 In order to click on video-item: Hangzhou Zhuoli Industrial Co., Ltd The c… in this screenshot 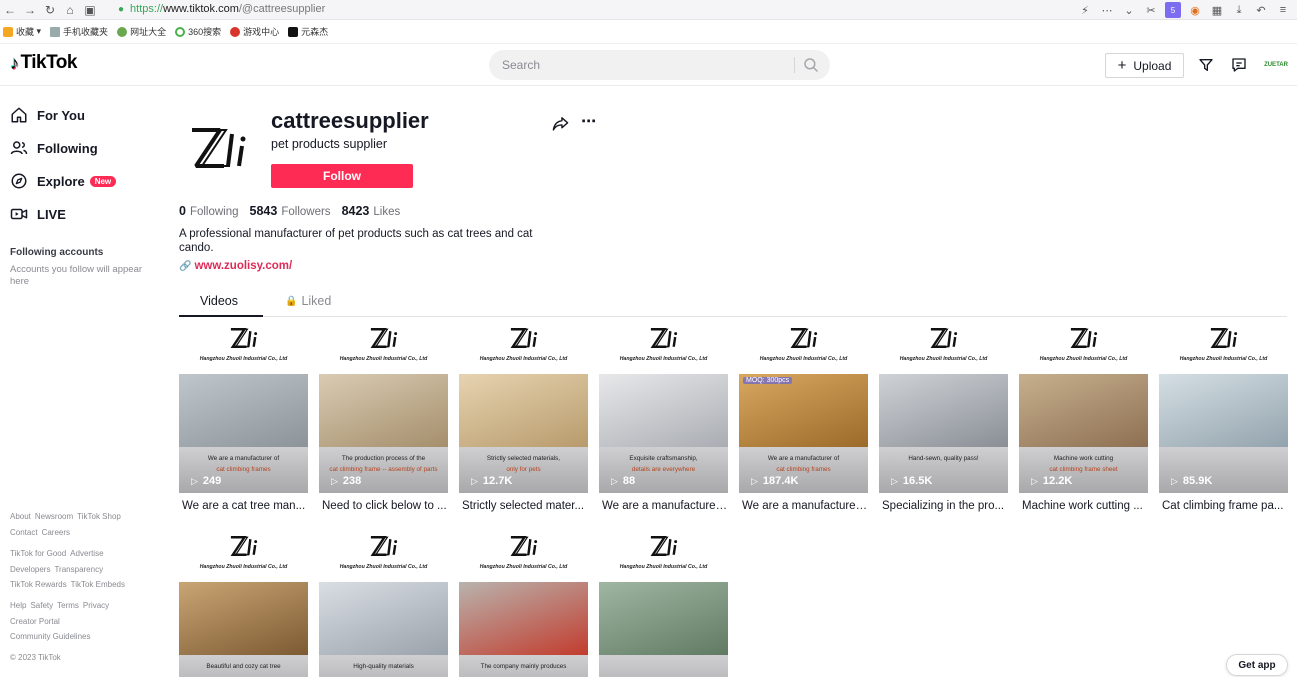, I will do `click(523, 603)`.